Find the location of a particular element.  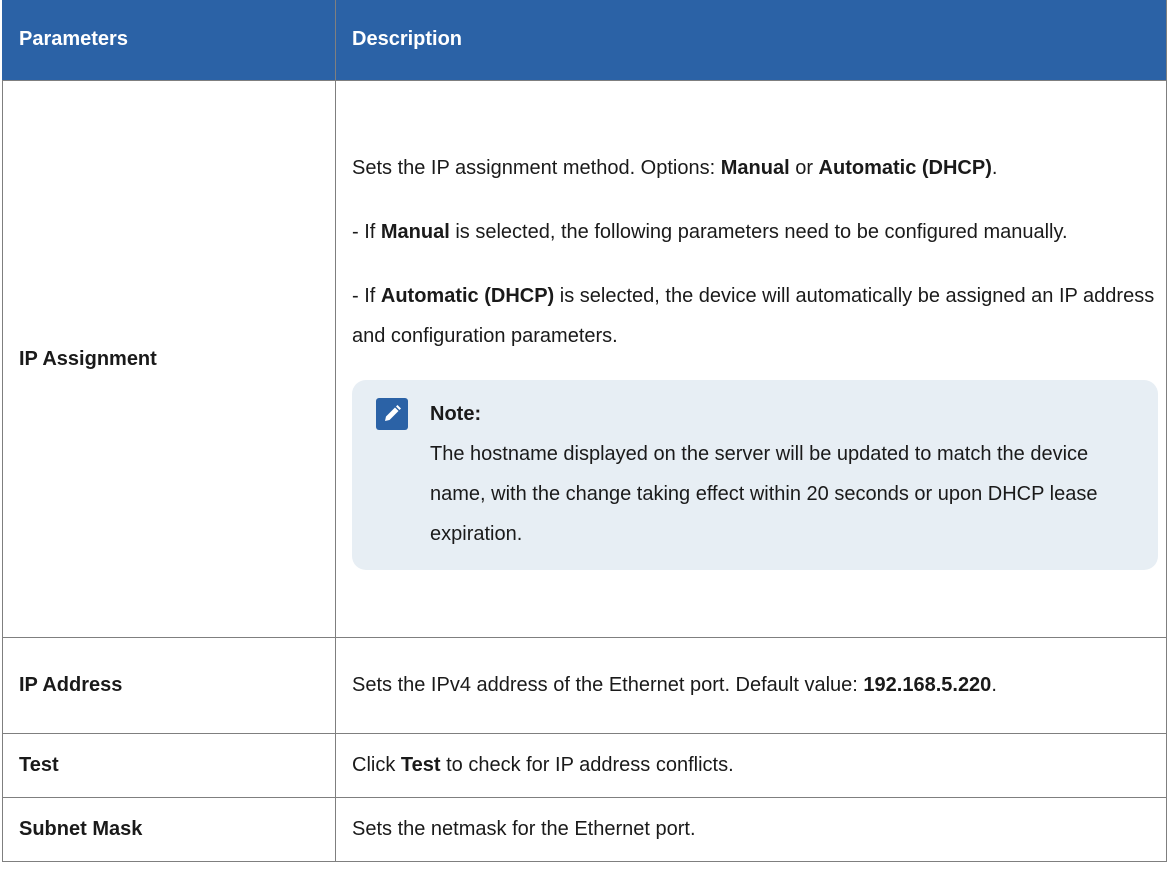

header-parameters: Parameters is located at coordinates (169, 40).